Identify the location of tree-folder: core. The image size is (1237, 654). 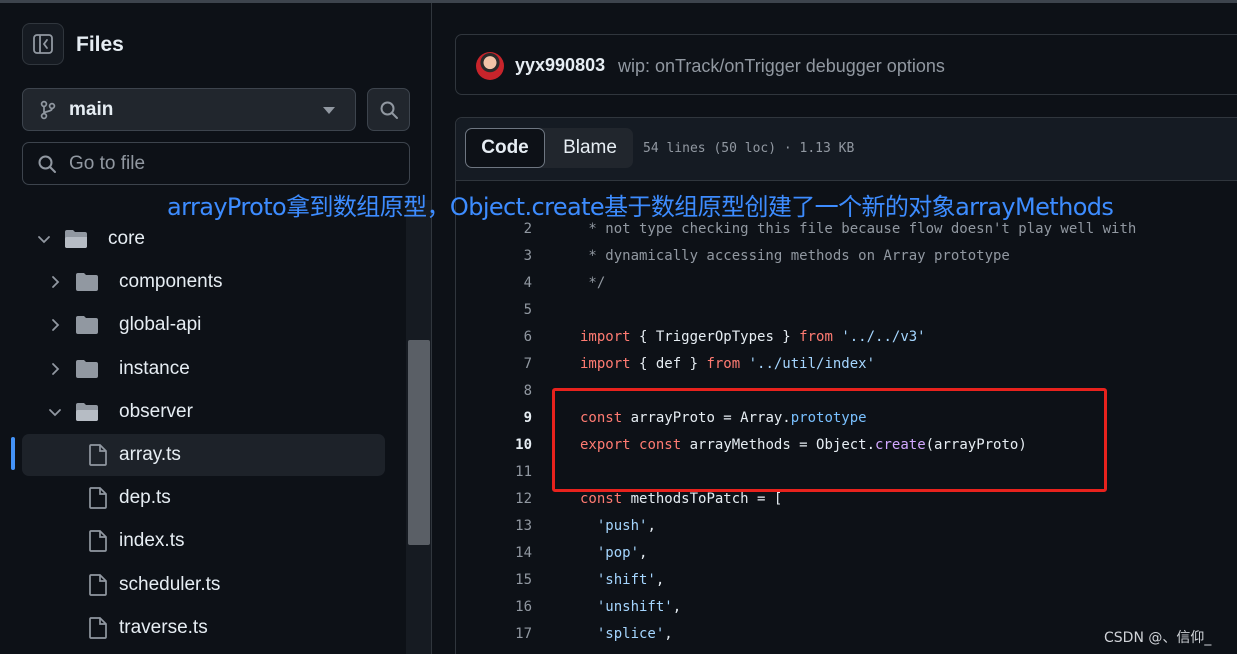
(203, 239).